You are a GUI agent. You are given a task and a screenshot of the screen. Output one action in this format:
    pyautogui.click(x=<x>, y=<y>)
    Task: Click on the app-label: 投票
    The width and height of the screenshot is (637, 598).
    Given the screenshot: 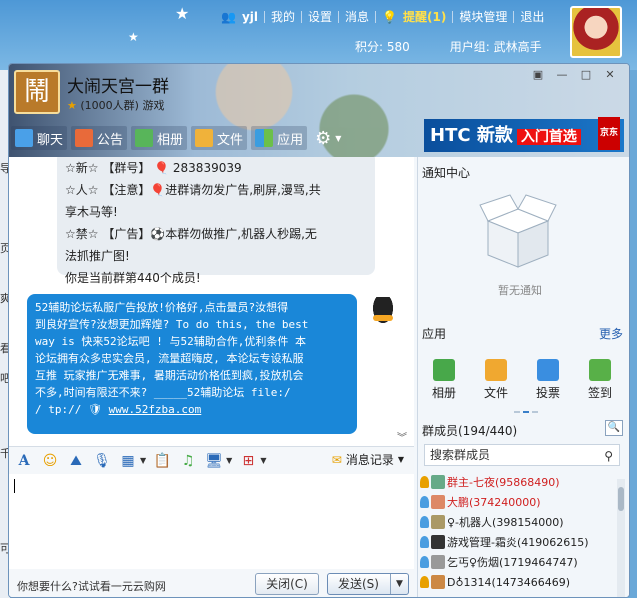 What is the action you would take?
    pyautogui.click(x=547, y=393)
    